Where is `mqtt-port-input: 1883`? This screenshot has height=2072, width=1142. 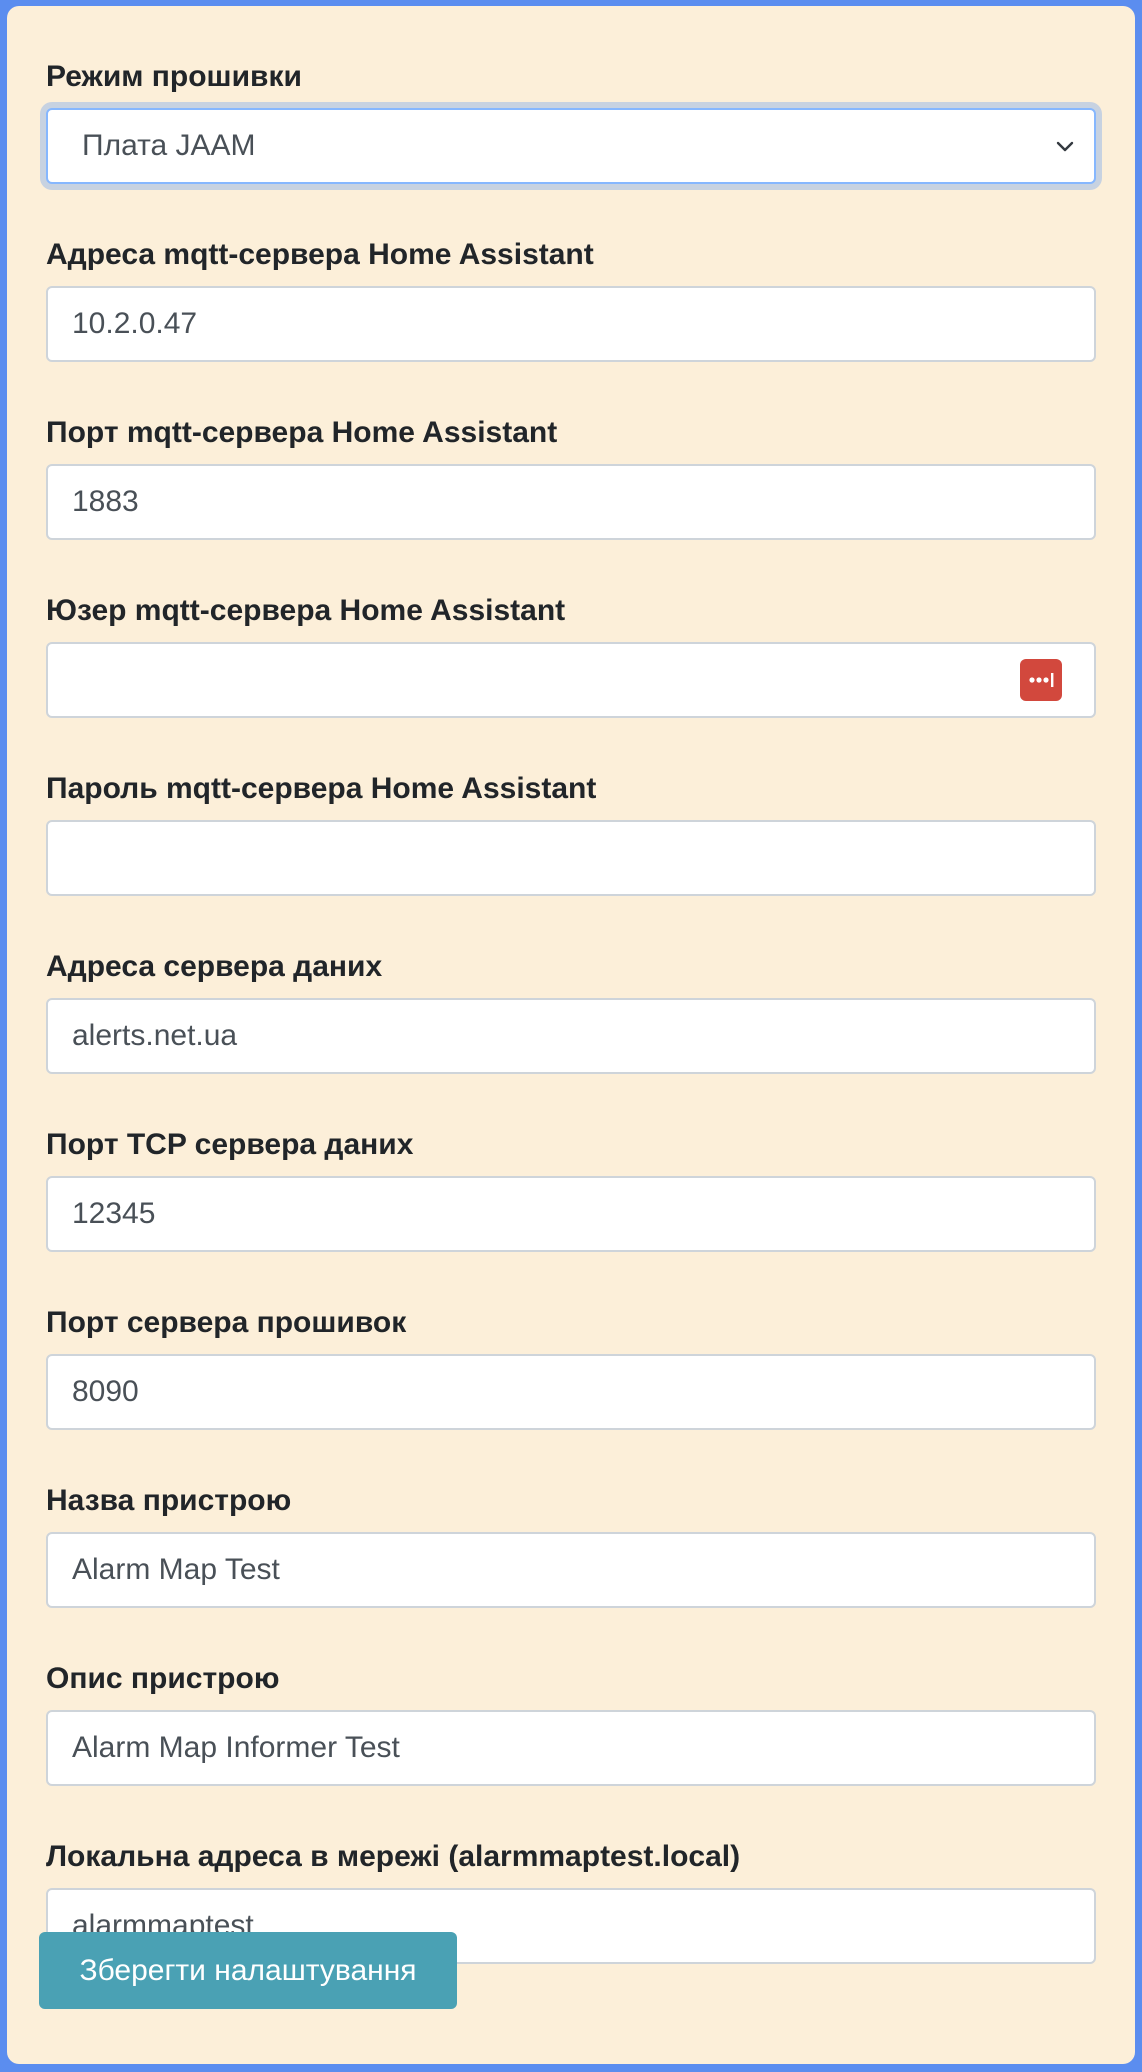
mqtt-port-input: 1883 is located at coordinates (571, 502).